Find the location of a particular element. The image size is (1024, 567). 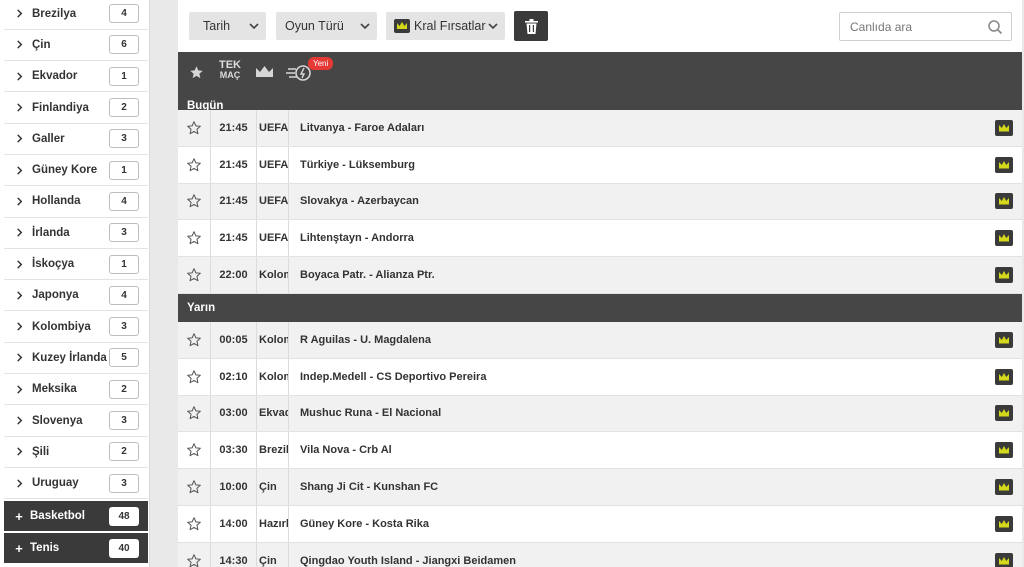

match-row: 00:05Kolombiya R Aguilas - U. Magdalena is located at coordinates (600, 340).